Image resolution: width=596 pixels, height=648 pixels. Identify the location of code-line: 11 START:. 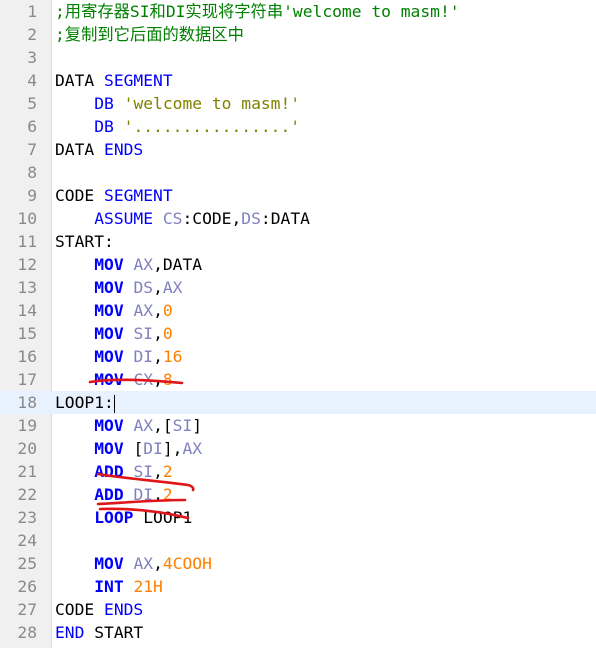
(298, 241).